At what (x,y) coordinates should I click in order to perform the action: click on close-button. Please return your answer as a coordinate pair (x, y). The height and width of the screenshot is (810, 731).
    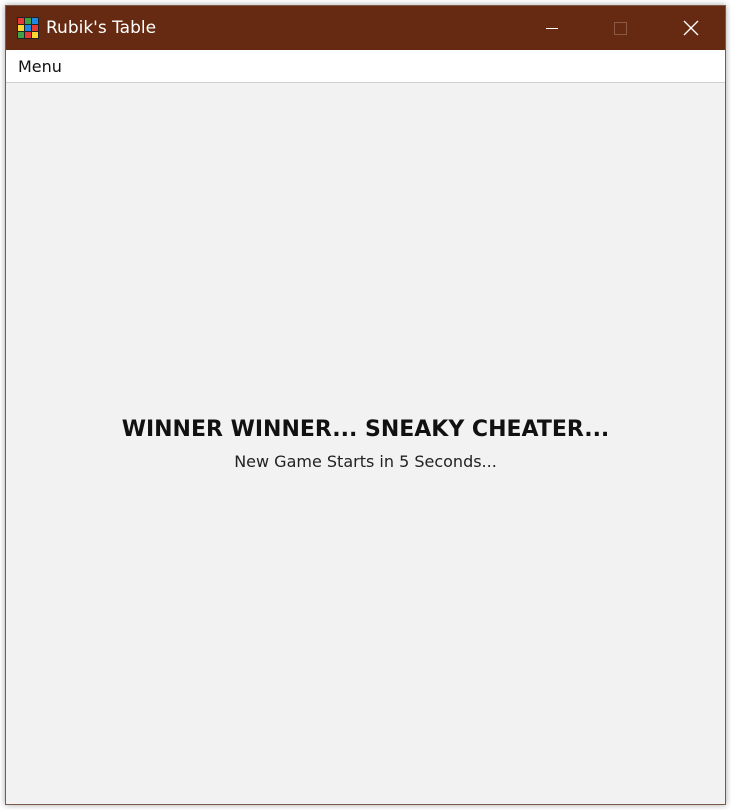
    Looking at the image, I should click on (689, 28).